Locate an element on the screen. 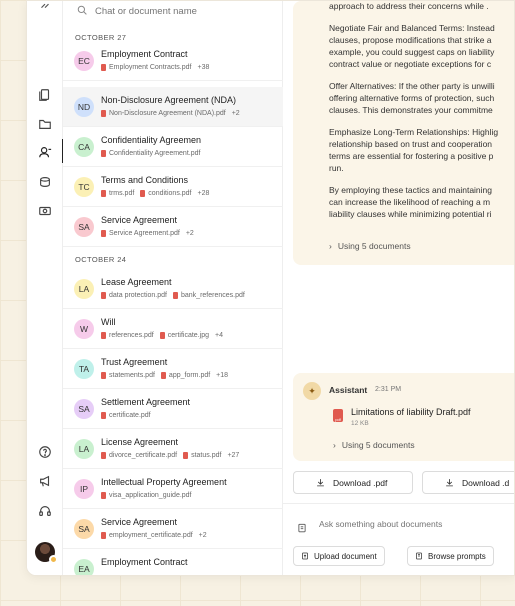 The width and height of the screenshot is (515, 606). list-item: W Will references.pdf certificate.jpg +4 is located at coordinates (173, 329).